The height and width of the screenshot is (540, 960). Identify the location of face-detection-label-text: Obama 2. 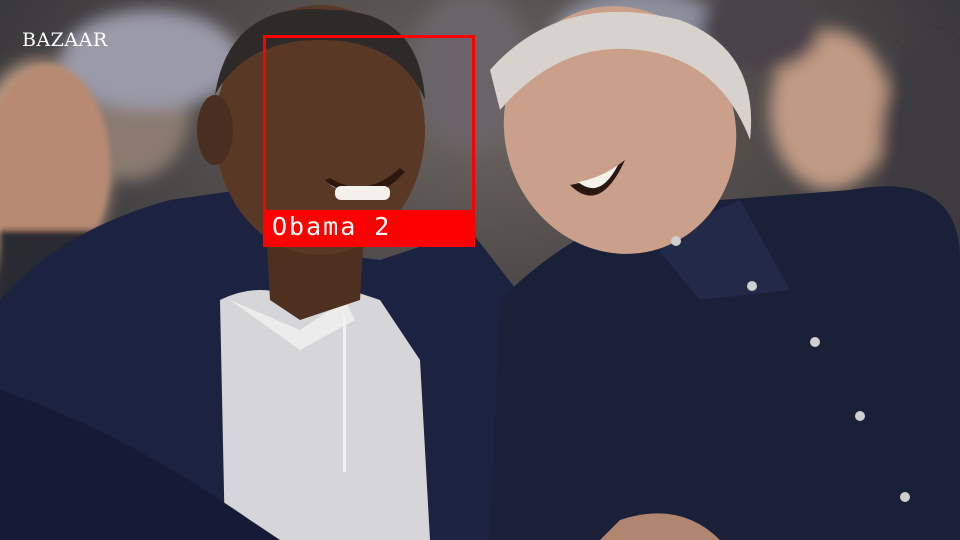
(332, 226).